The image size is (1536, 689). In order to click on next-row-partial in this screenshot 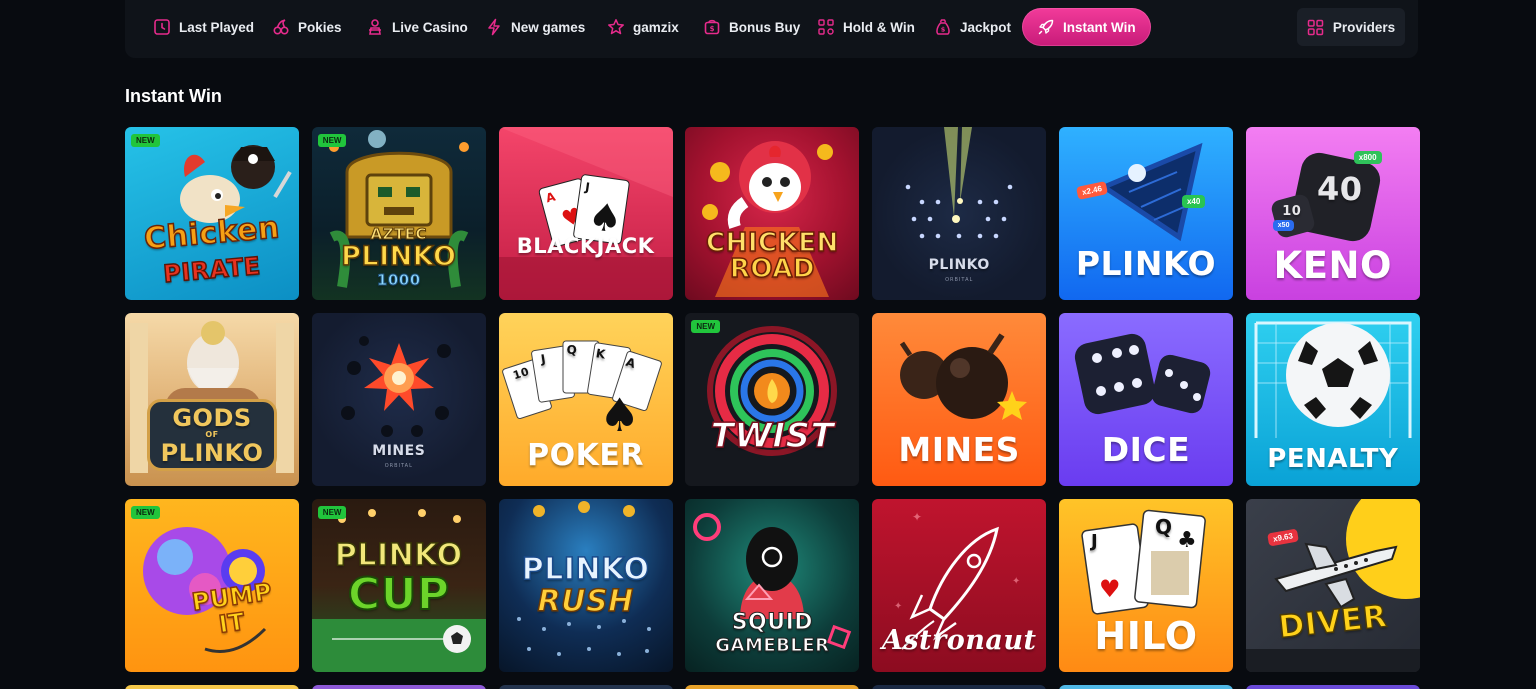, I will do `click(772, 687)`.